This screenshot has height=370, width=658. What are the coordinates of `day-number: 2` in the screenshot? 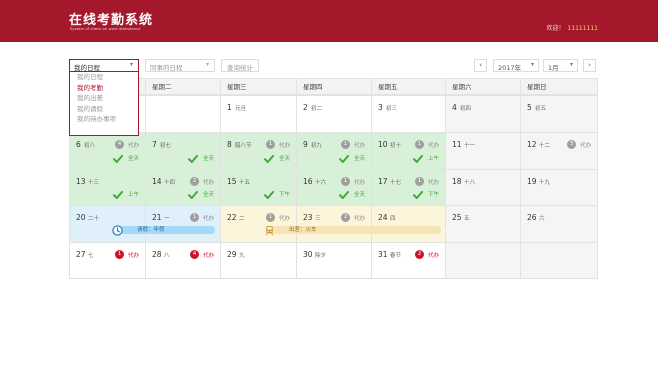 It's located at (305, 107).